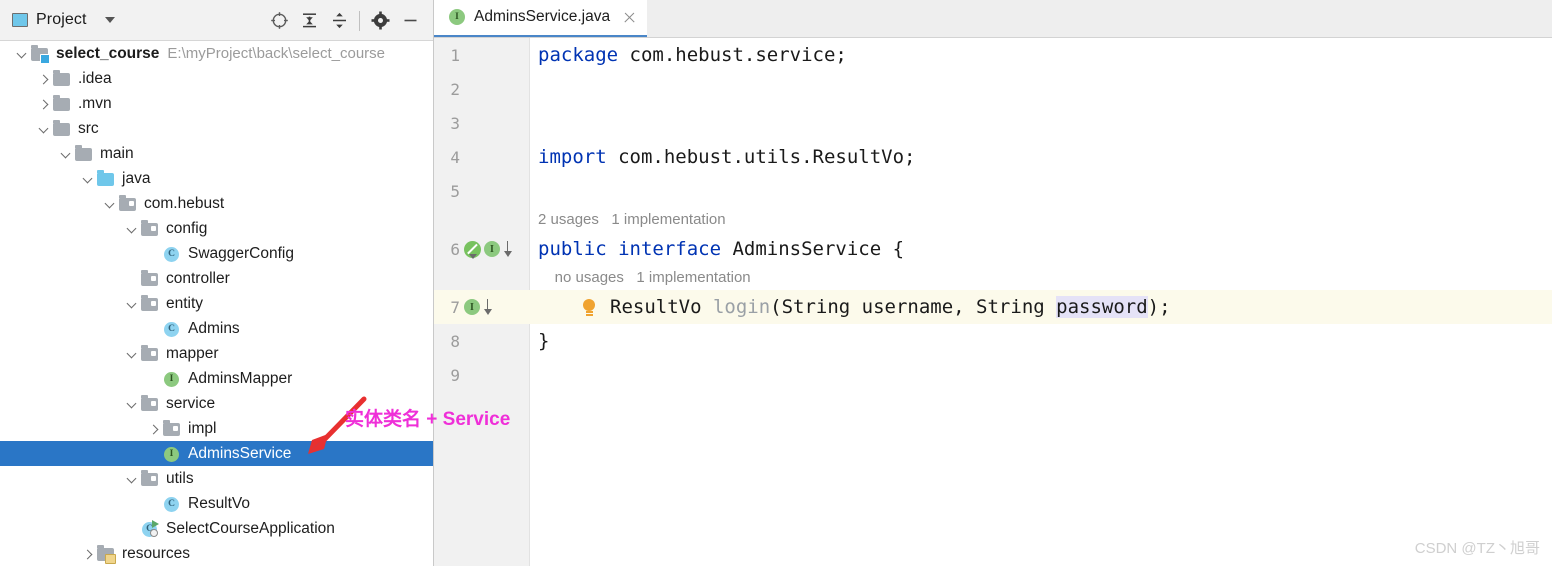 This screenshot has height=566, width=1552. I want to click on code-token: AdminsService {, so click(818, 249).